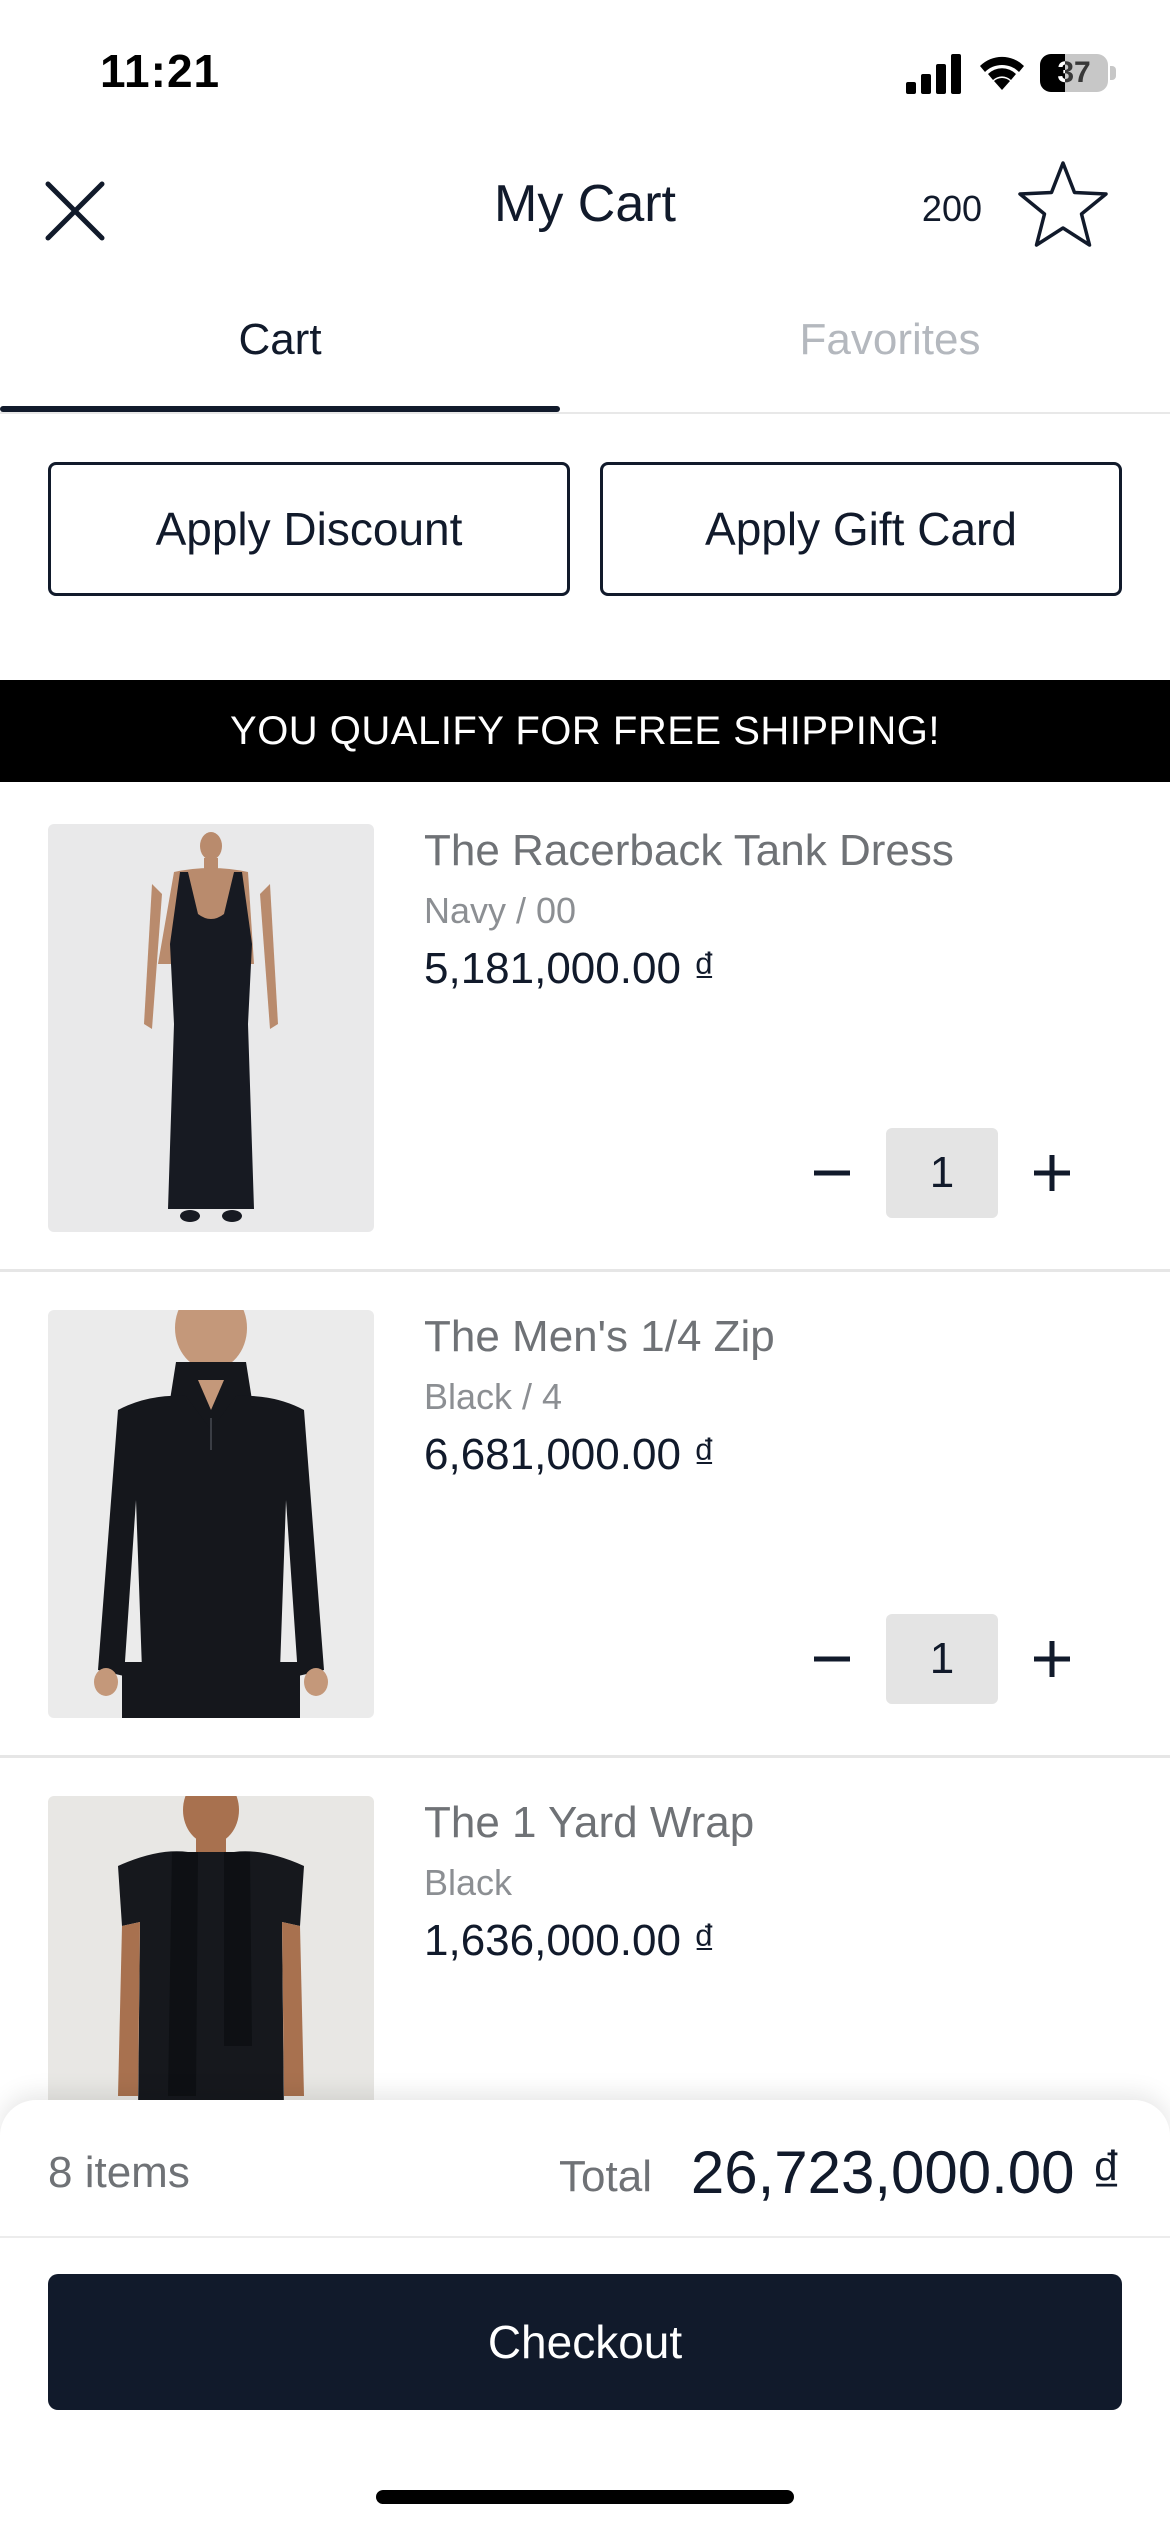 Image resolution: width=1170 pixels, height=2532 pixels. I want to click on item-price: 6,681,000.00 ₫, so click(570, 1454).